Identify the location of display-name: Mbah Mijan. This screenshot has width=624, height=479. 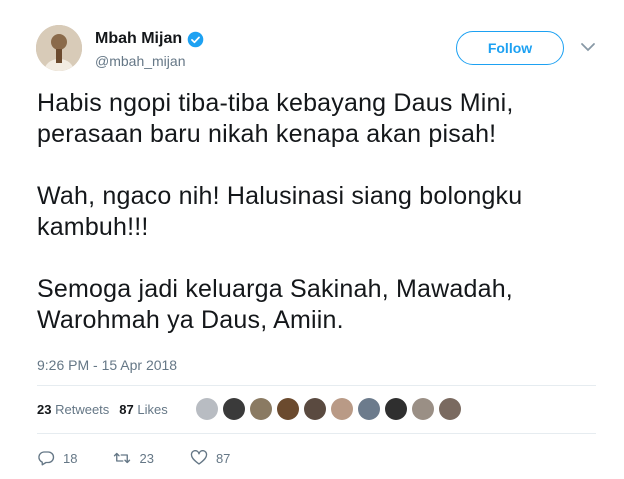
(149, 39).